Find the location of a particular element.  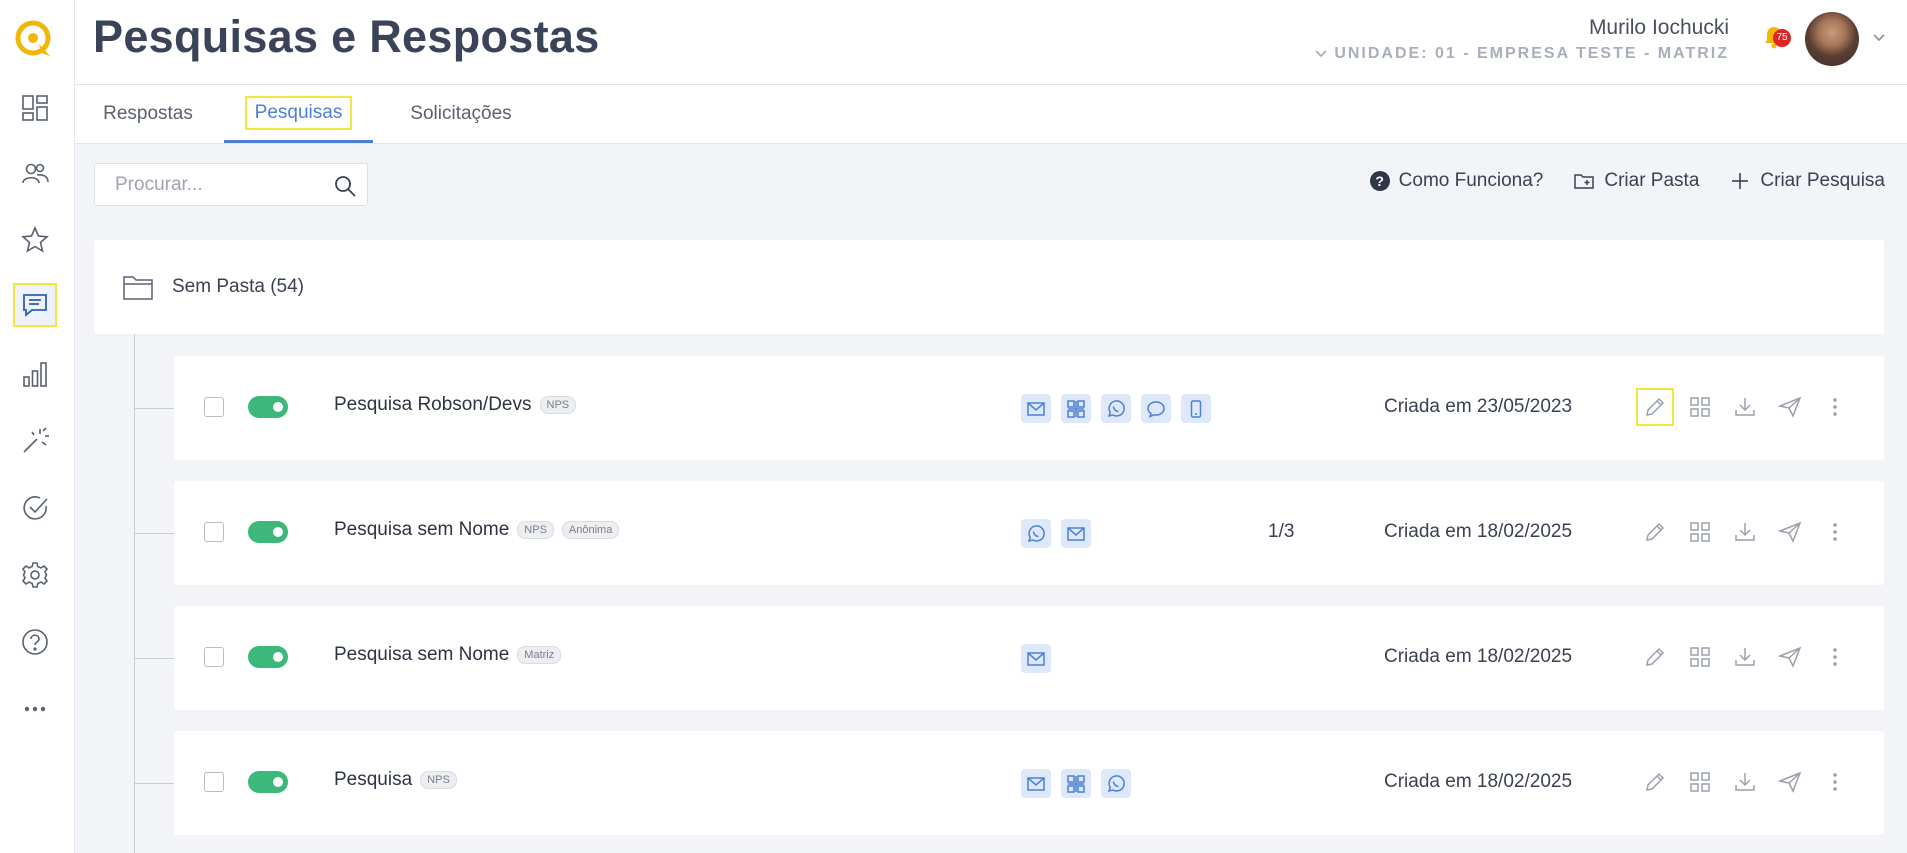

response-count: 1/3 is located at coordinates (1281, 531).